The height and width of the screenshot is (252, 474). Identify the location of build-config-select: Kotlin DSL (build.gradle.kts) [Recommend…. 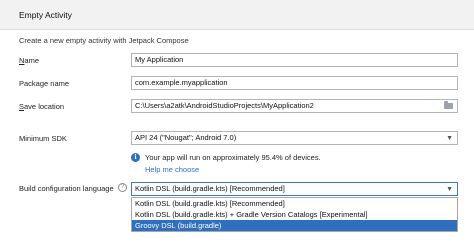
(294, 189).